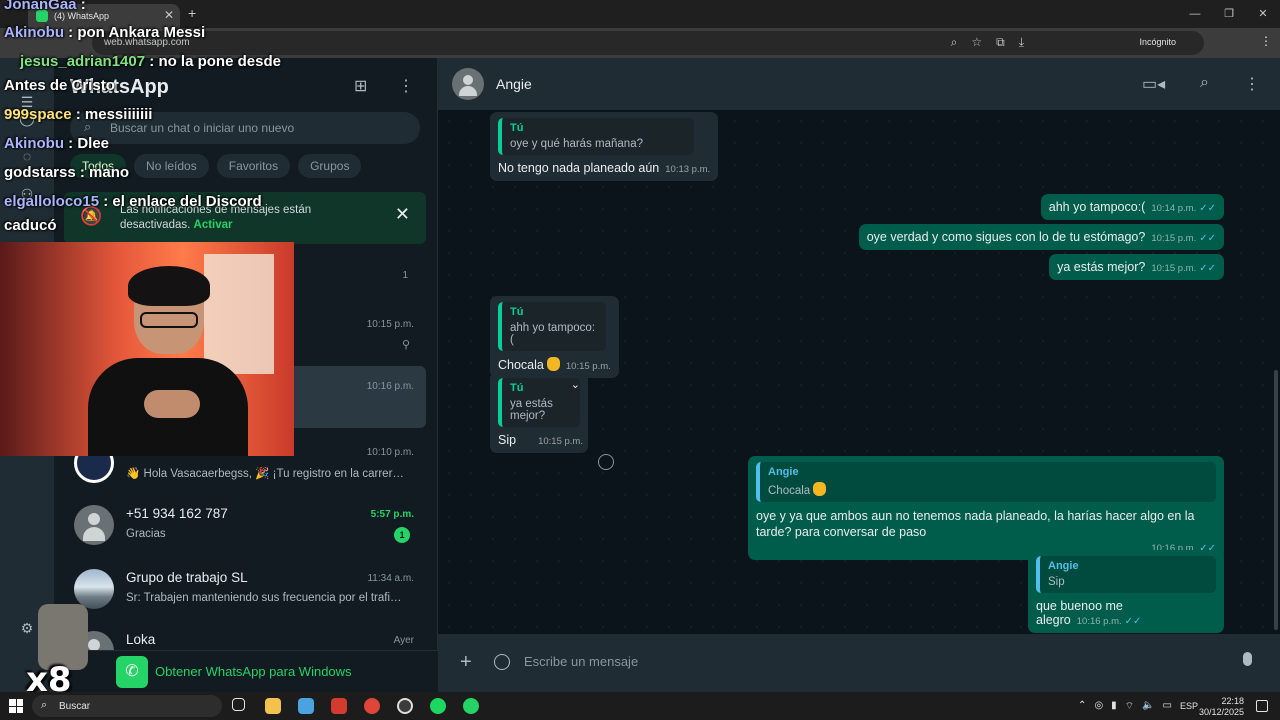  What do you see at coordinates (1000, 42) in the screenshot?
I see `install-app-icon: ⧉` at bounding box center [1000, 42].